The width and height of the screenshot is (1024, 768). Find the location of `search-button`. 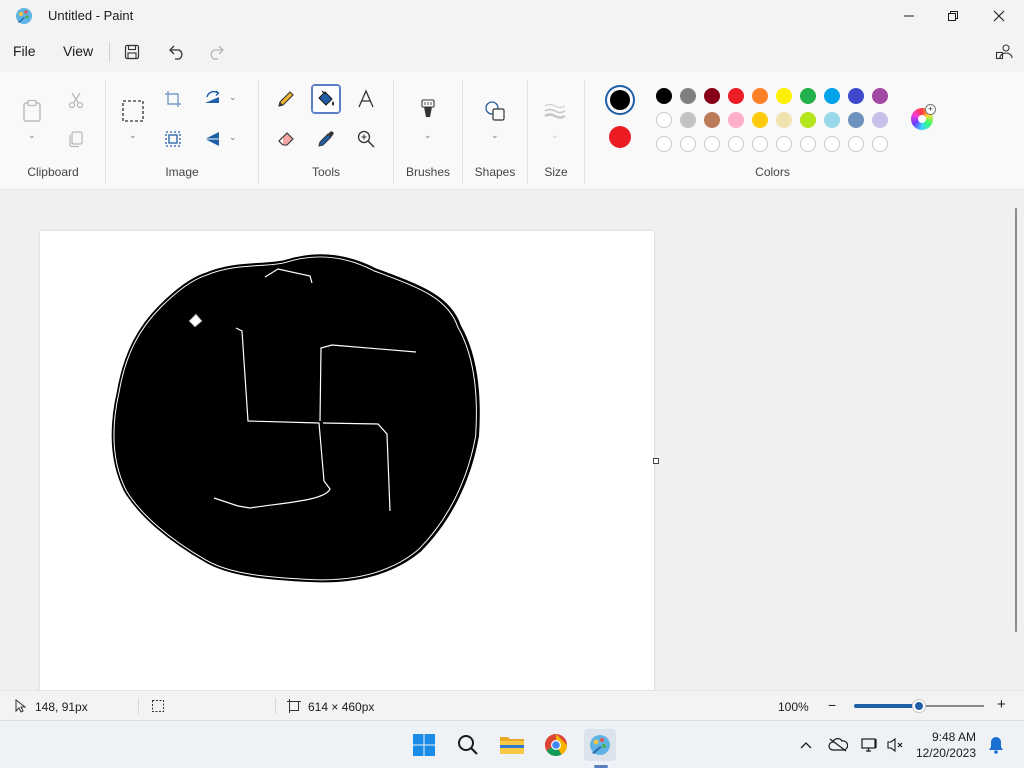

search-button is located at coordinates (468, 745).